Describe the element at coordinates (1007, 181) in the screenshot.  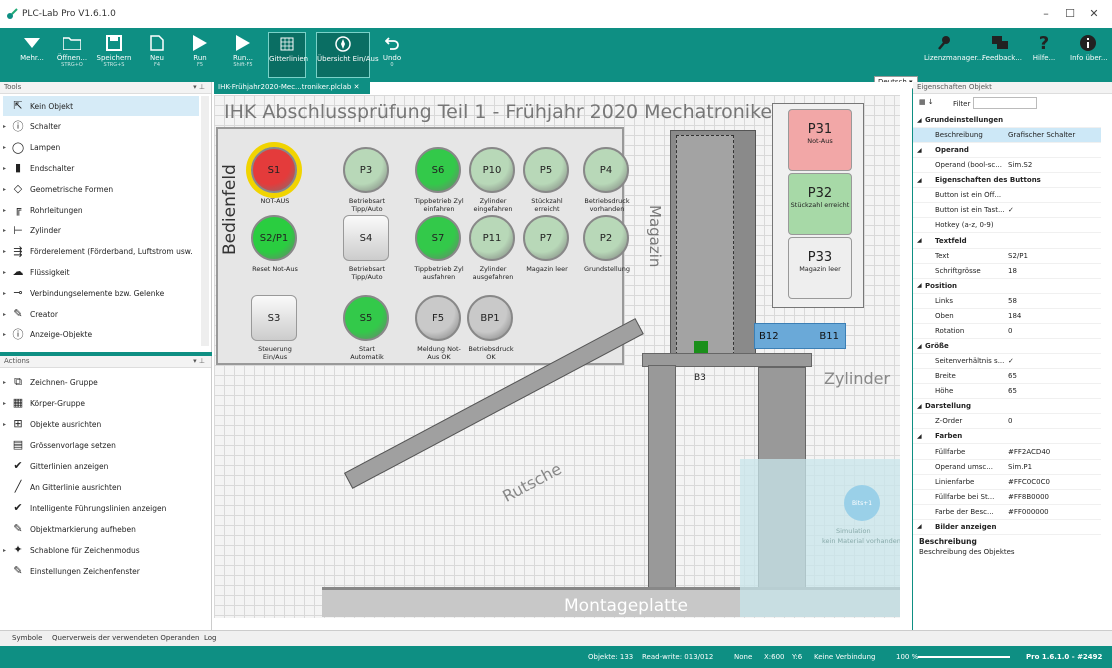
I see `property-row: ◢ Eigenschaften des Buttons` at that location.